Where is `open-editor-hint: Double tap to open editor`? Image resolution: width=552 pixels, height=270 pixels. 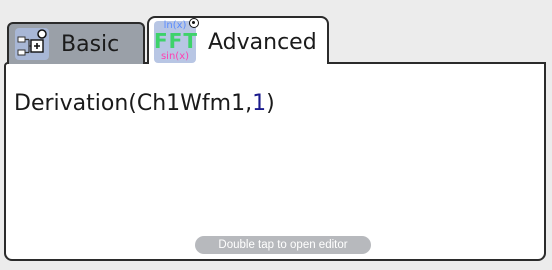 open-editor-hint: Double tap to open editor is located at coordinates (283, 245).